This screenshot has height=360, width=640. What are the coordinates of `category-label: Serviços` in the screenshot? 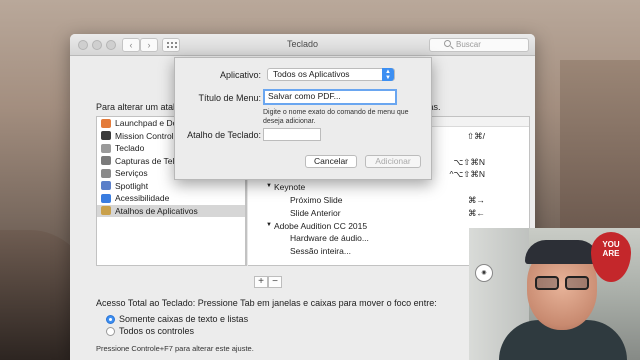 It's located at (131, 173).